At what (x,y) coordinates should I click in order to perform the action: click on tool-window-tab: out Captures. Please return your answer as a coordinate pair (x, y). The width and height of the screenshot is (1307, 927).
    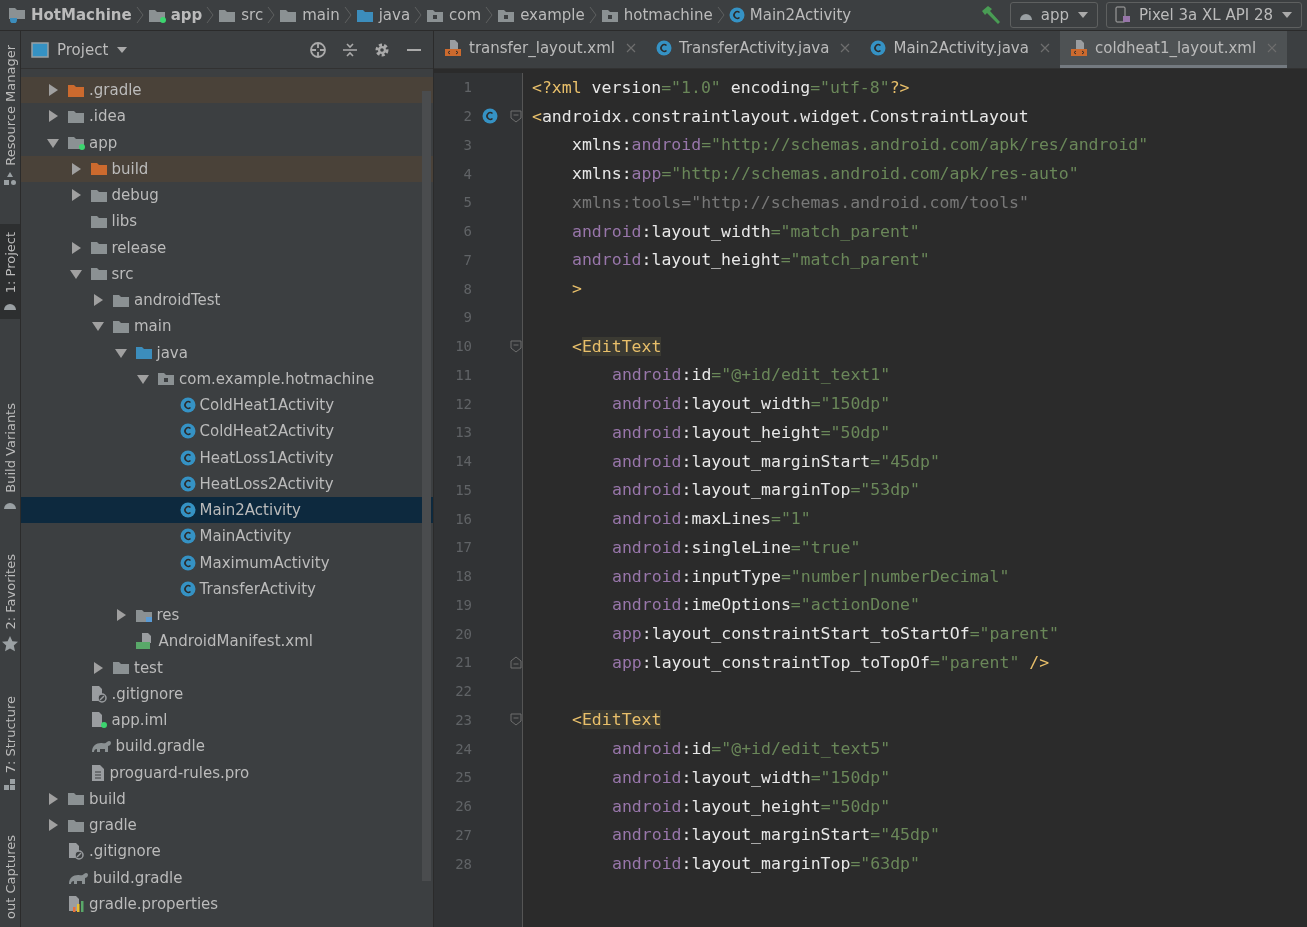
    Looking at the image, I should click on (10, 877).